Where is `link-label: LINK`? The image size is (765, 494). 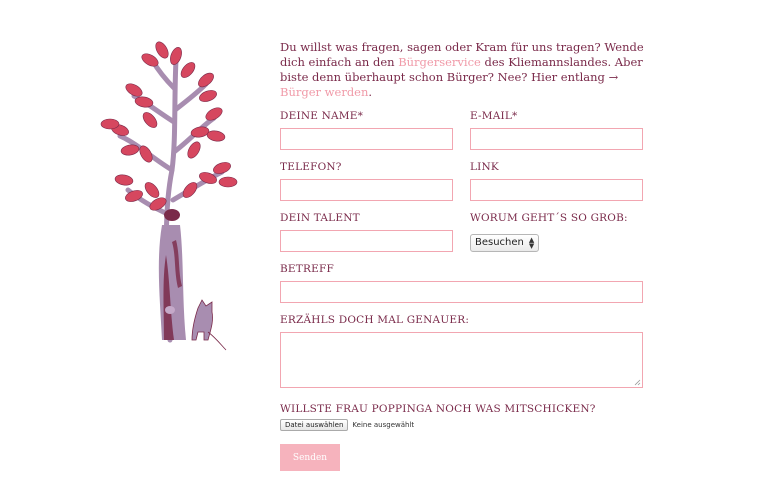
link-label: LINK is located at coordinates (484, 167).